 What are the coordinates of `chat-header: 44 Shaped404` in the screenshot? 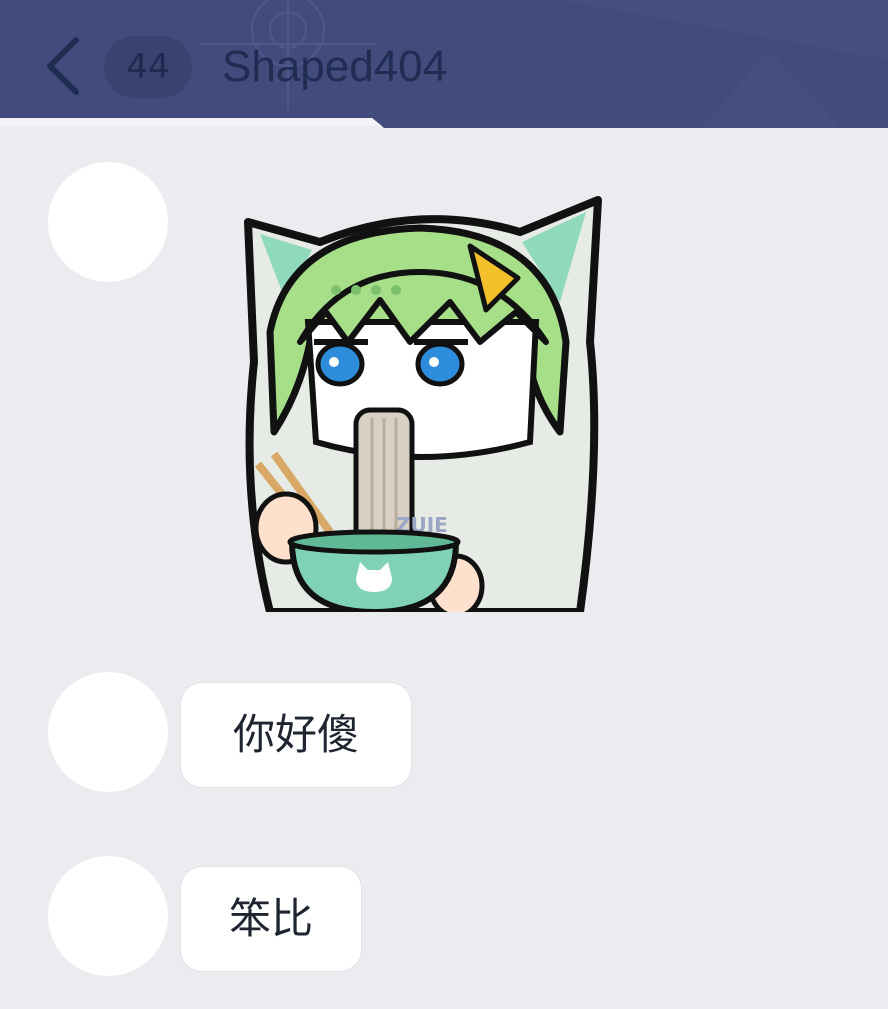 It's located at (444, 64).